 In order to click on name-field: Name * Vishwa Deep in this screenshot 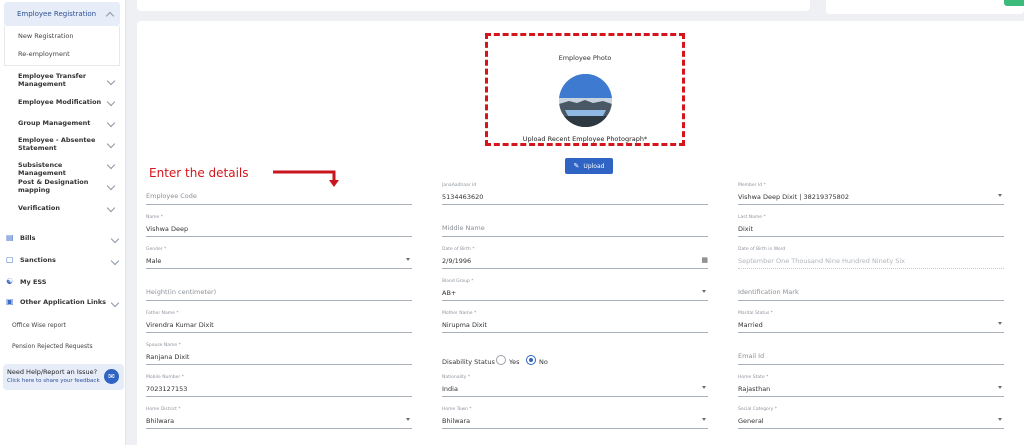, I will do `click(279, 225)`.